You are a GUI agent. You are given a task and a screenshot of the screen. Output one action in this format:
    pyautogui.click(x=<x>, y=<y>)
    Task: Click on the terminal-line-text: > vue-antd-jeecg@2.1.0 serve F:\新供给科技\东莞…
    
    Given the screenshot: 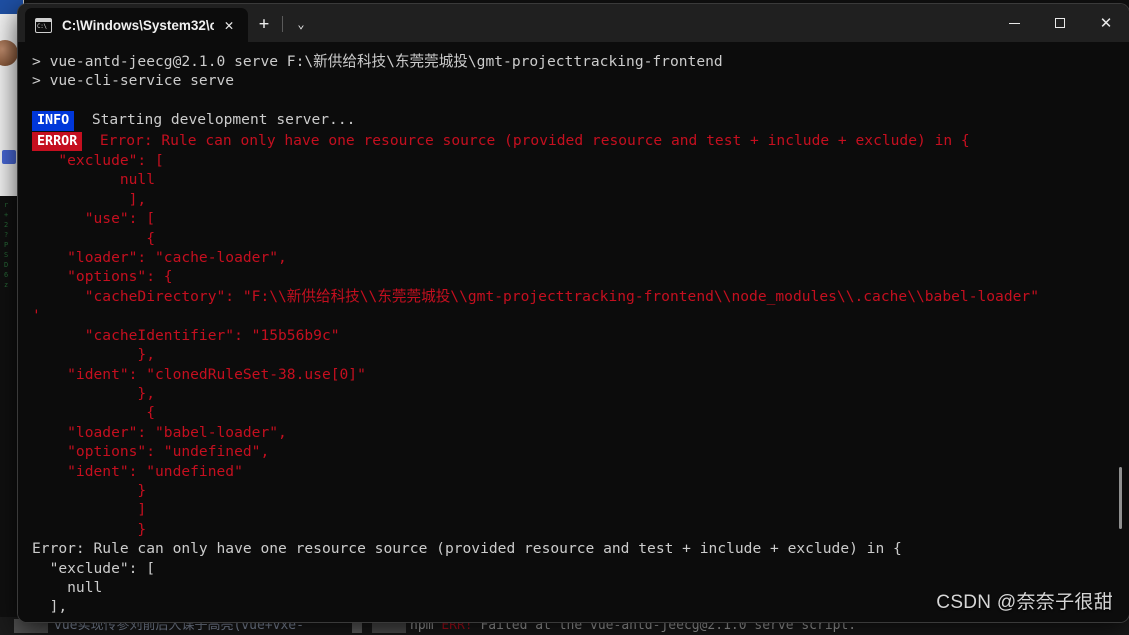 What is the action you would take?
    pyautogui.click(x=377, y=61)
    